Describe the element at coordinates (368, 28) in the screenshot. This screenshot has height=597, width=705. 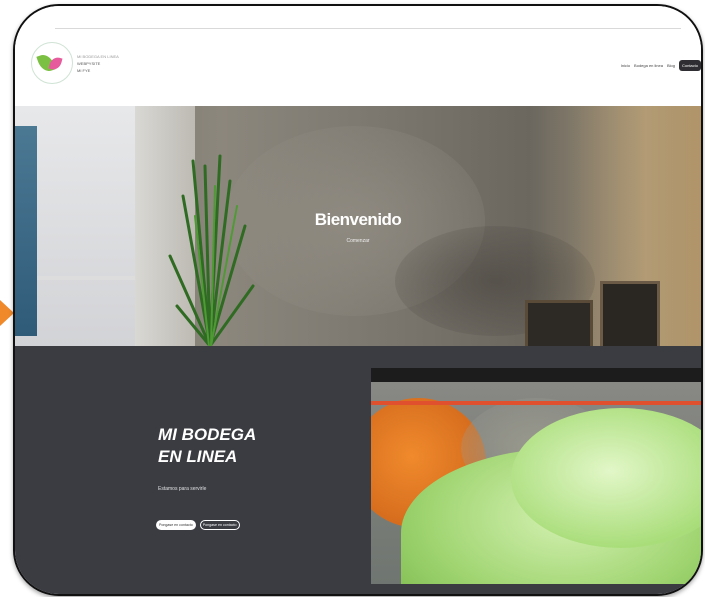
I see `divider` at that location.